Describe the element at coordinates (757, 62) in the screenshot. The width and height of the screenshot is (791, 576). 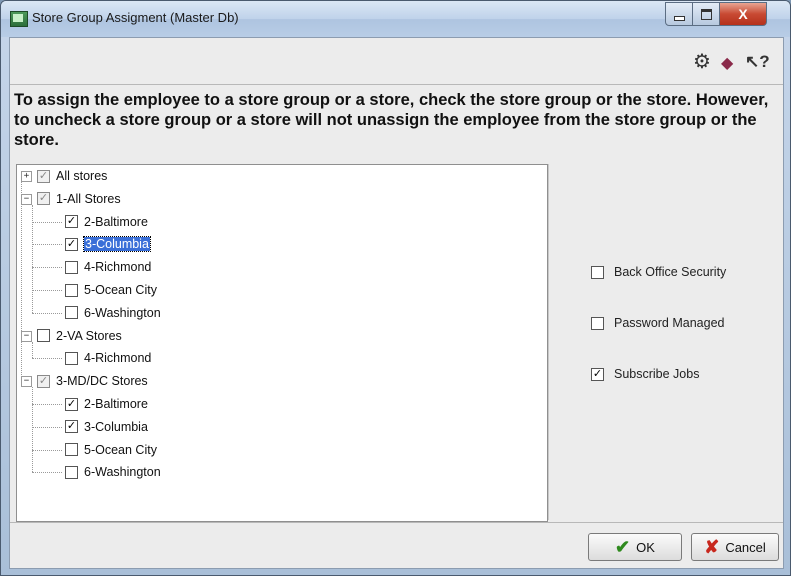
I see `whats-this-help-icon: ↖?` at that location.